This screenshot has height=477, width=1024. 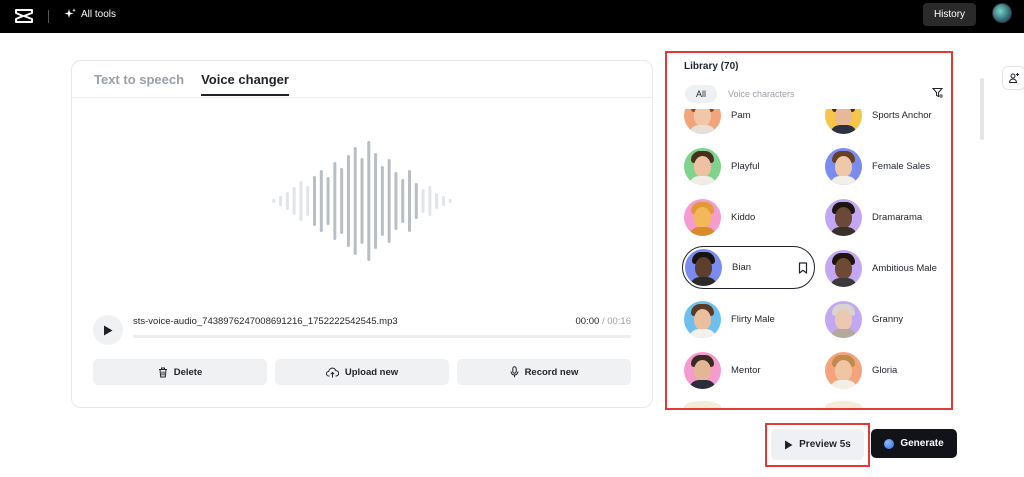 I want to click on all-tools-button: All tools, so click(x=90, y=14).